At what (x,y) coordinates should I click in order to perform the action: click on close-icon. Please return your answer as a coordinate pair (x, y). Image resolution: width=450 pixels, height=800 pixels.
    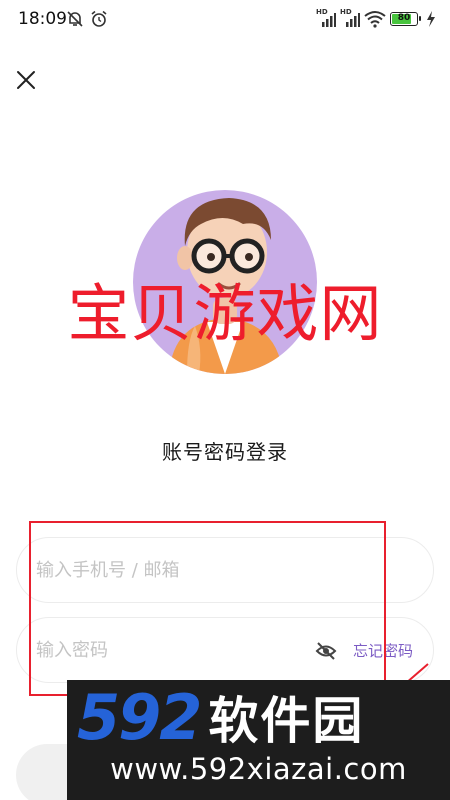
    Looking at the image, I should click on (26, 80).